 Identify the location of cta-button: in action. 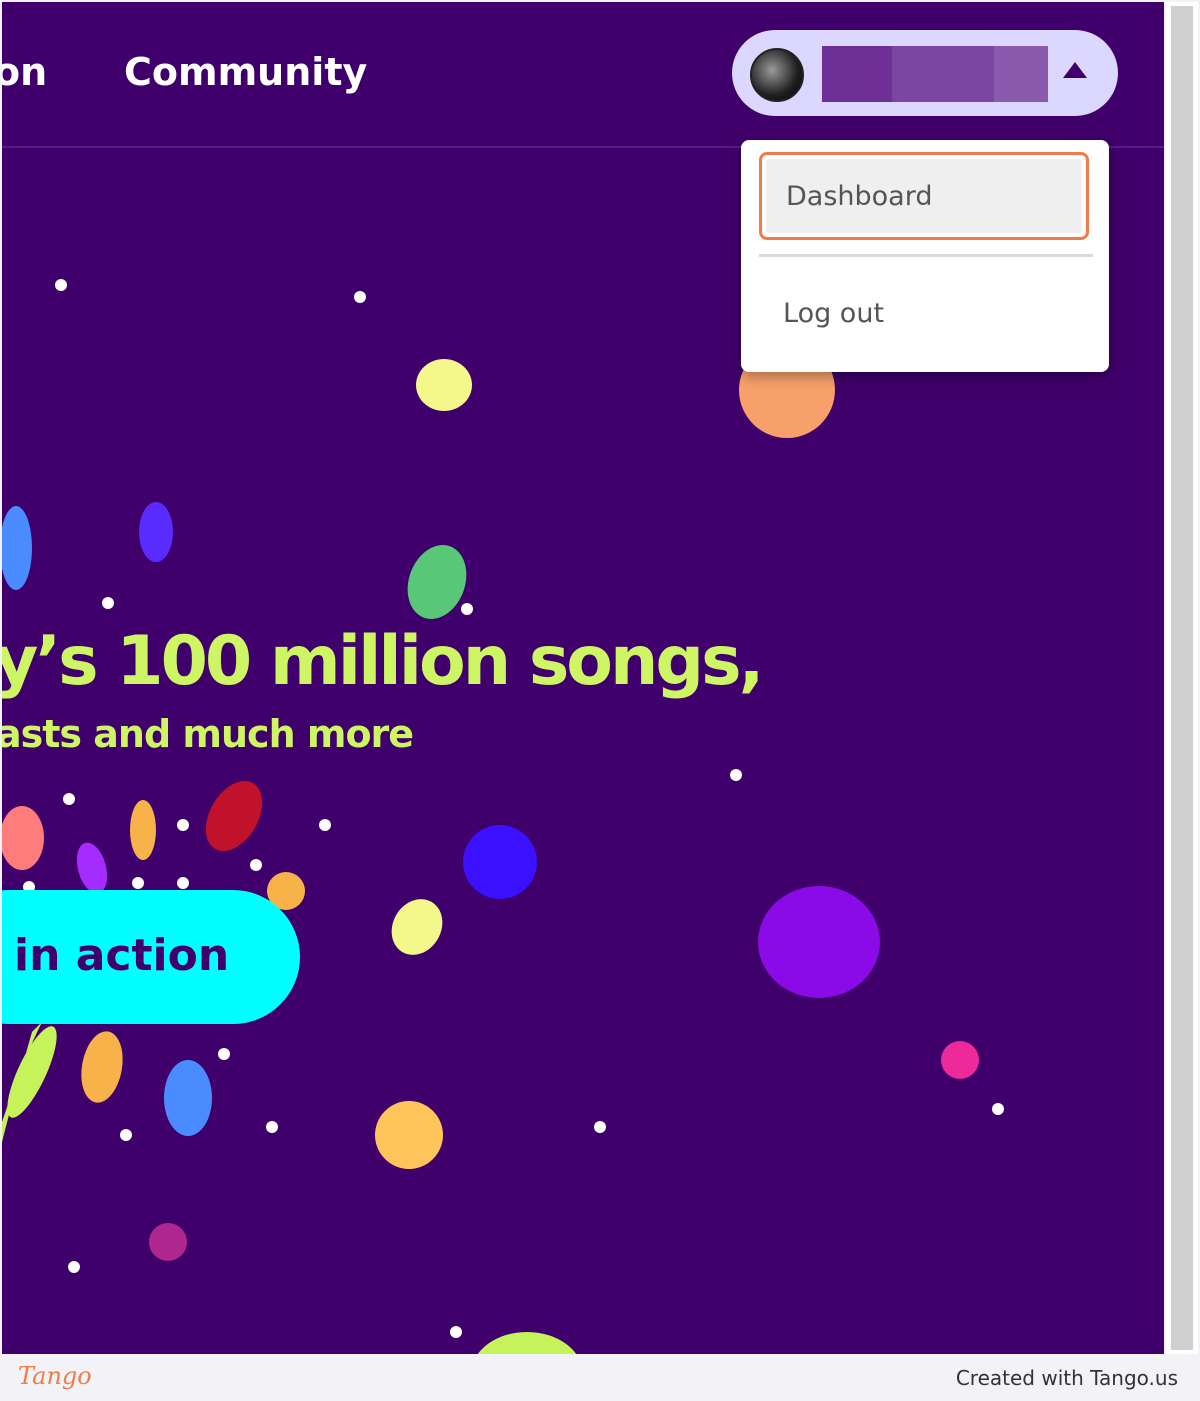
(151, 957).